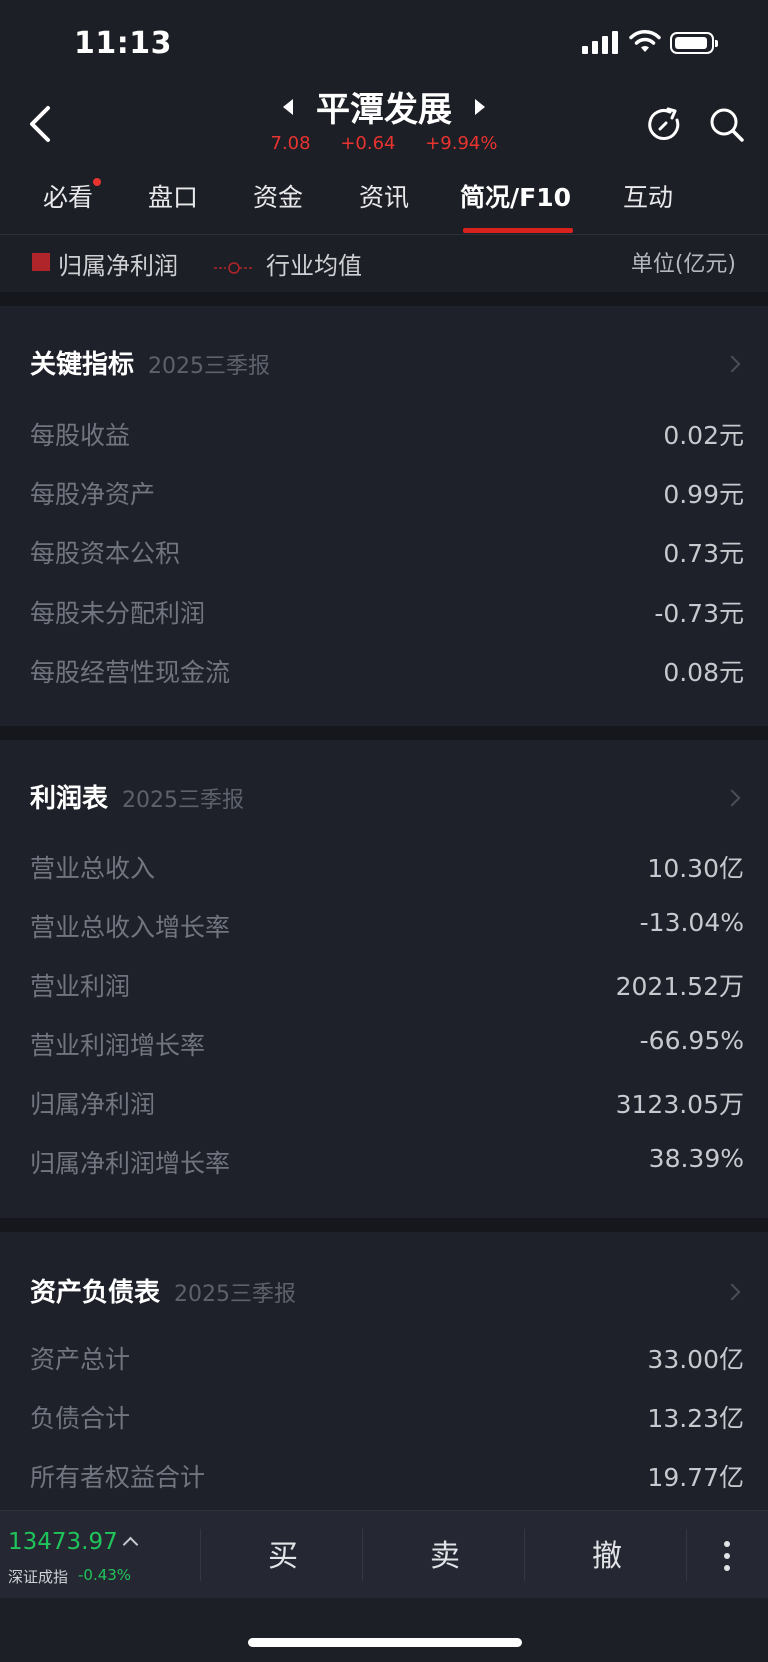 Image resolution: width=768 pixels, height=1662 pixels. I want to click on section-title: 利润表 2025三季报, so click(137, 799).